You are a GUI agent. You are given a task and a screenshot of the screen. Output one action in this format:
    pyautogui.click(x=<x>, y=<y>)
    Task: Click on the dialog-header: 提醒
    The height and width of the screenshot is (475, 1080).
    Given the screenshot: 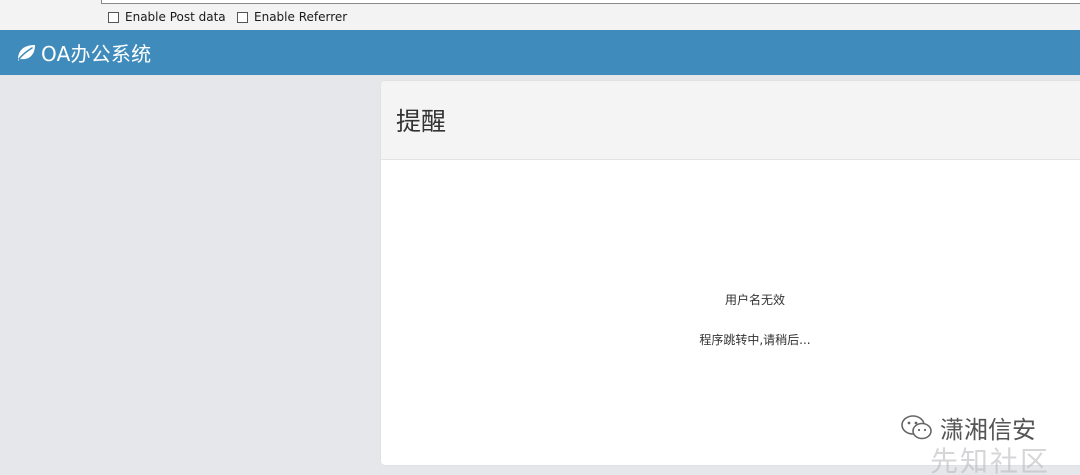 What is the action you would take?
    pyautogui.click(x=730, y=120)
    